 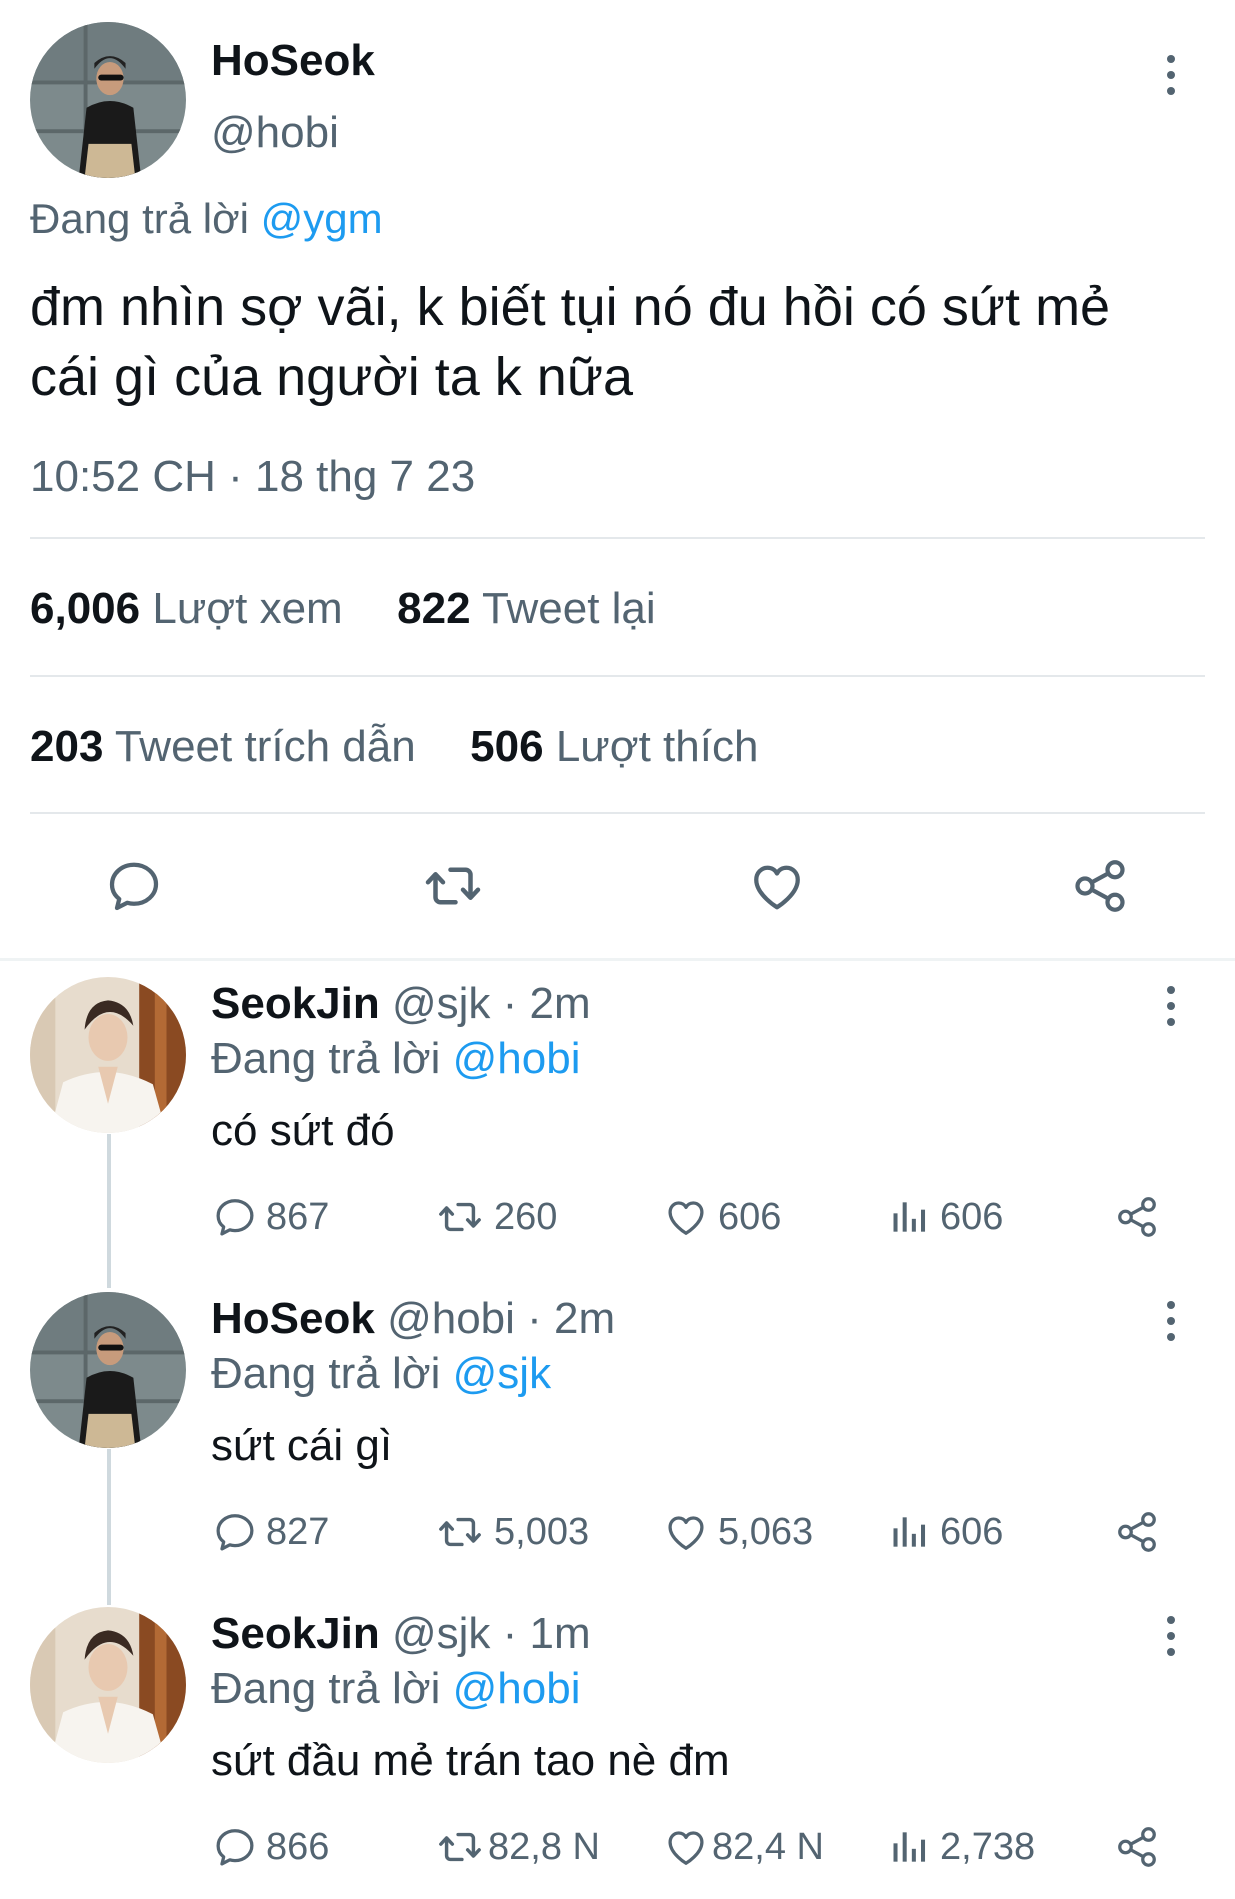 I want to click on reply-header: SeokJin @sjk · 1m, so click(x=401, y=1634).